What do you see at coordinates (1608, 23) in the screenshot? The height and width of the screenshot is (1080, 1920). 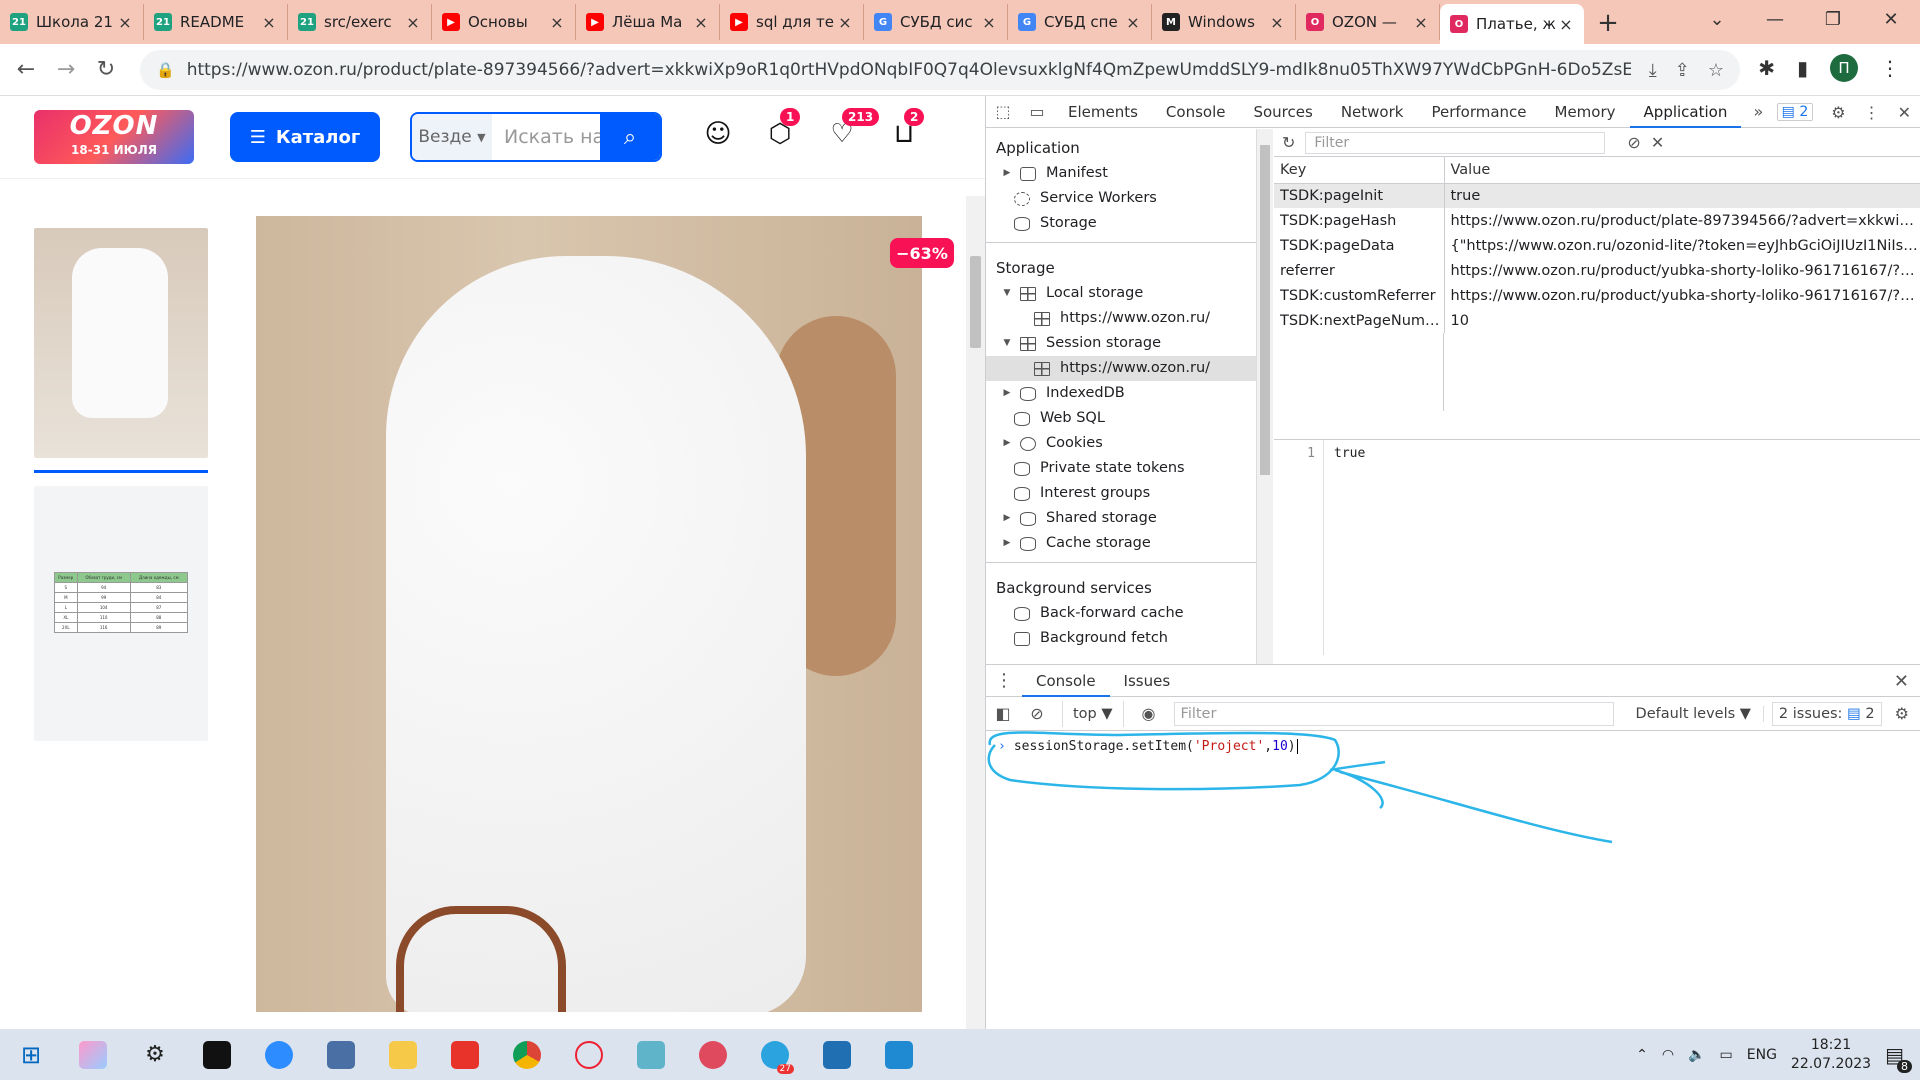 I see `new-tab-button: +` at bounding box center [1608, 23].